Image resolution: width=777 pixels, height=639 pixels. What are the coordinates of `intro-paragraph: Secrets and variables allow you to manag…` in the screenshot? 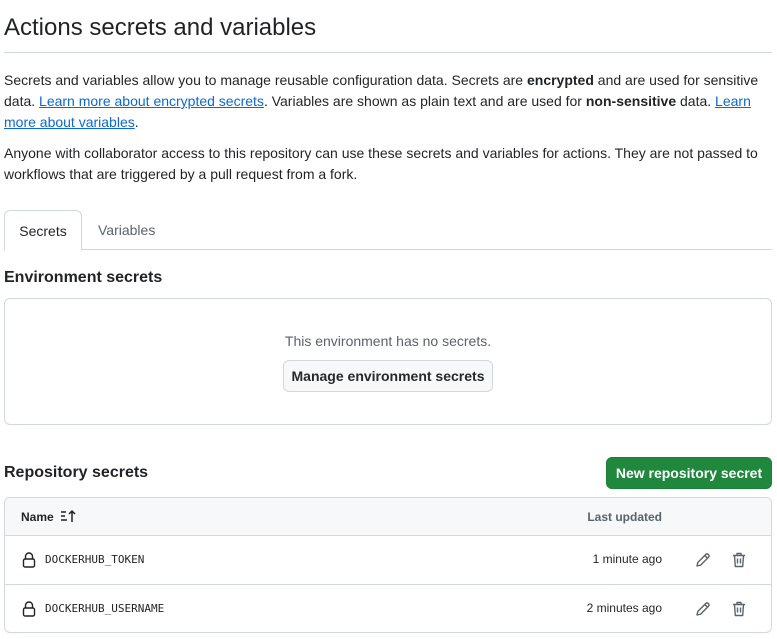 It's located at (388, 101).